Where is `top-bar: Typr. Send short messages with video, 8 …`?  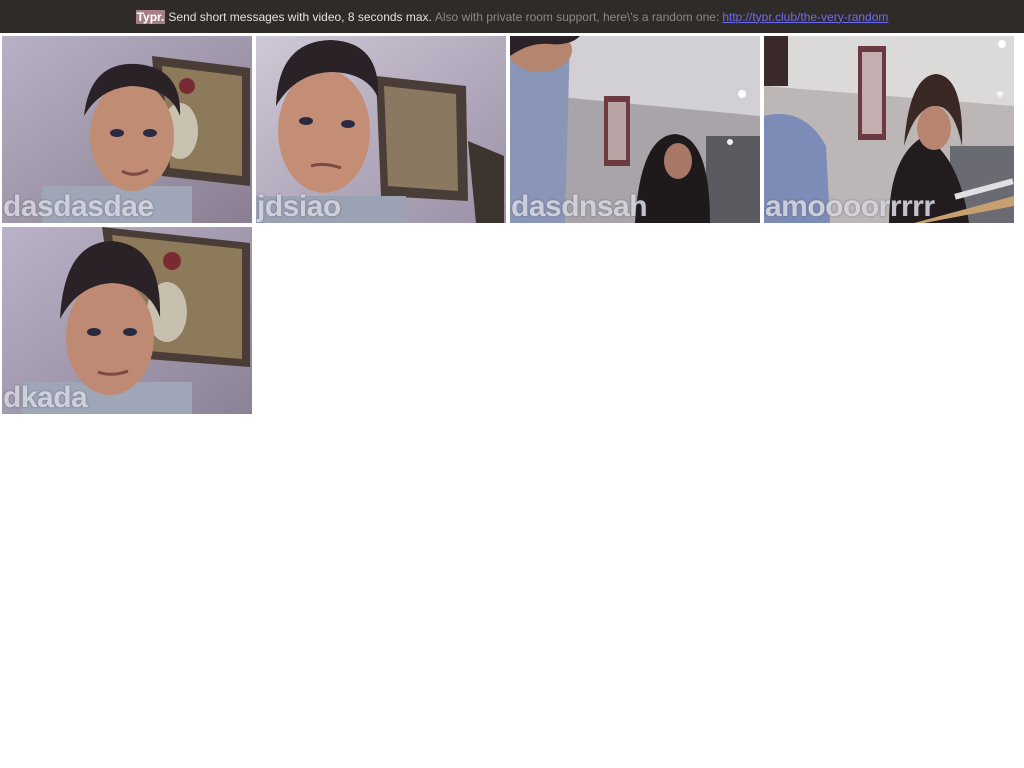 top-bar: Typr. Send short messages with video, 8 … is located at coordinates (512, 16).